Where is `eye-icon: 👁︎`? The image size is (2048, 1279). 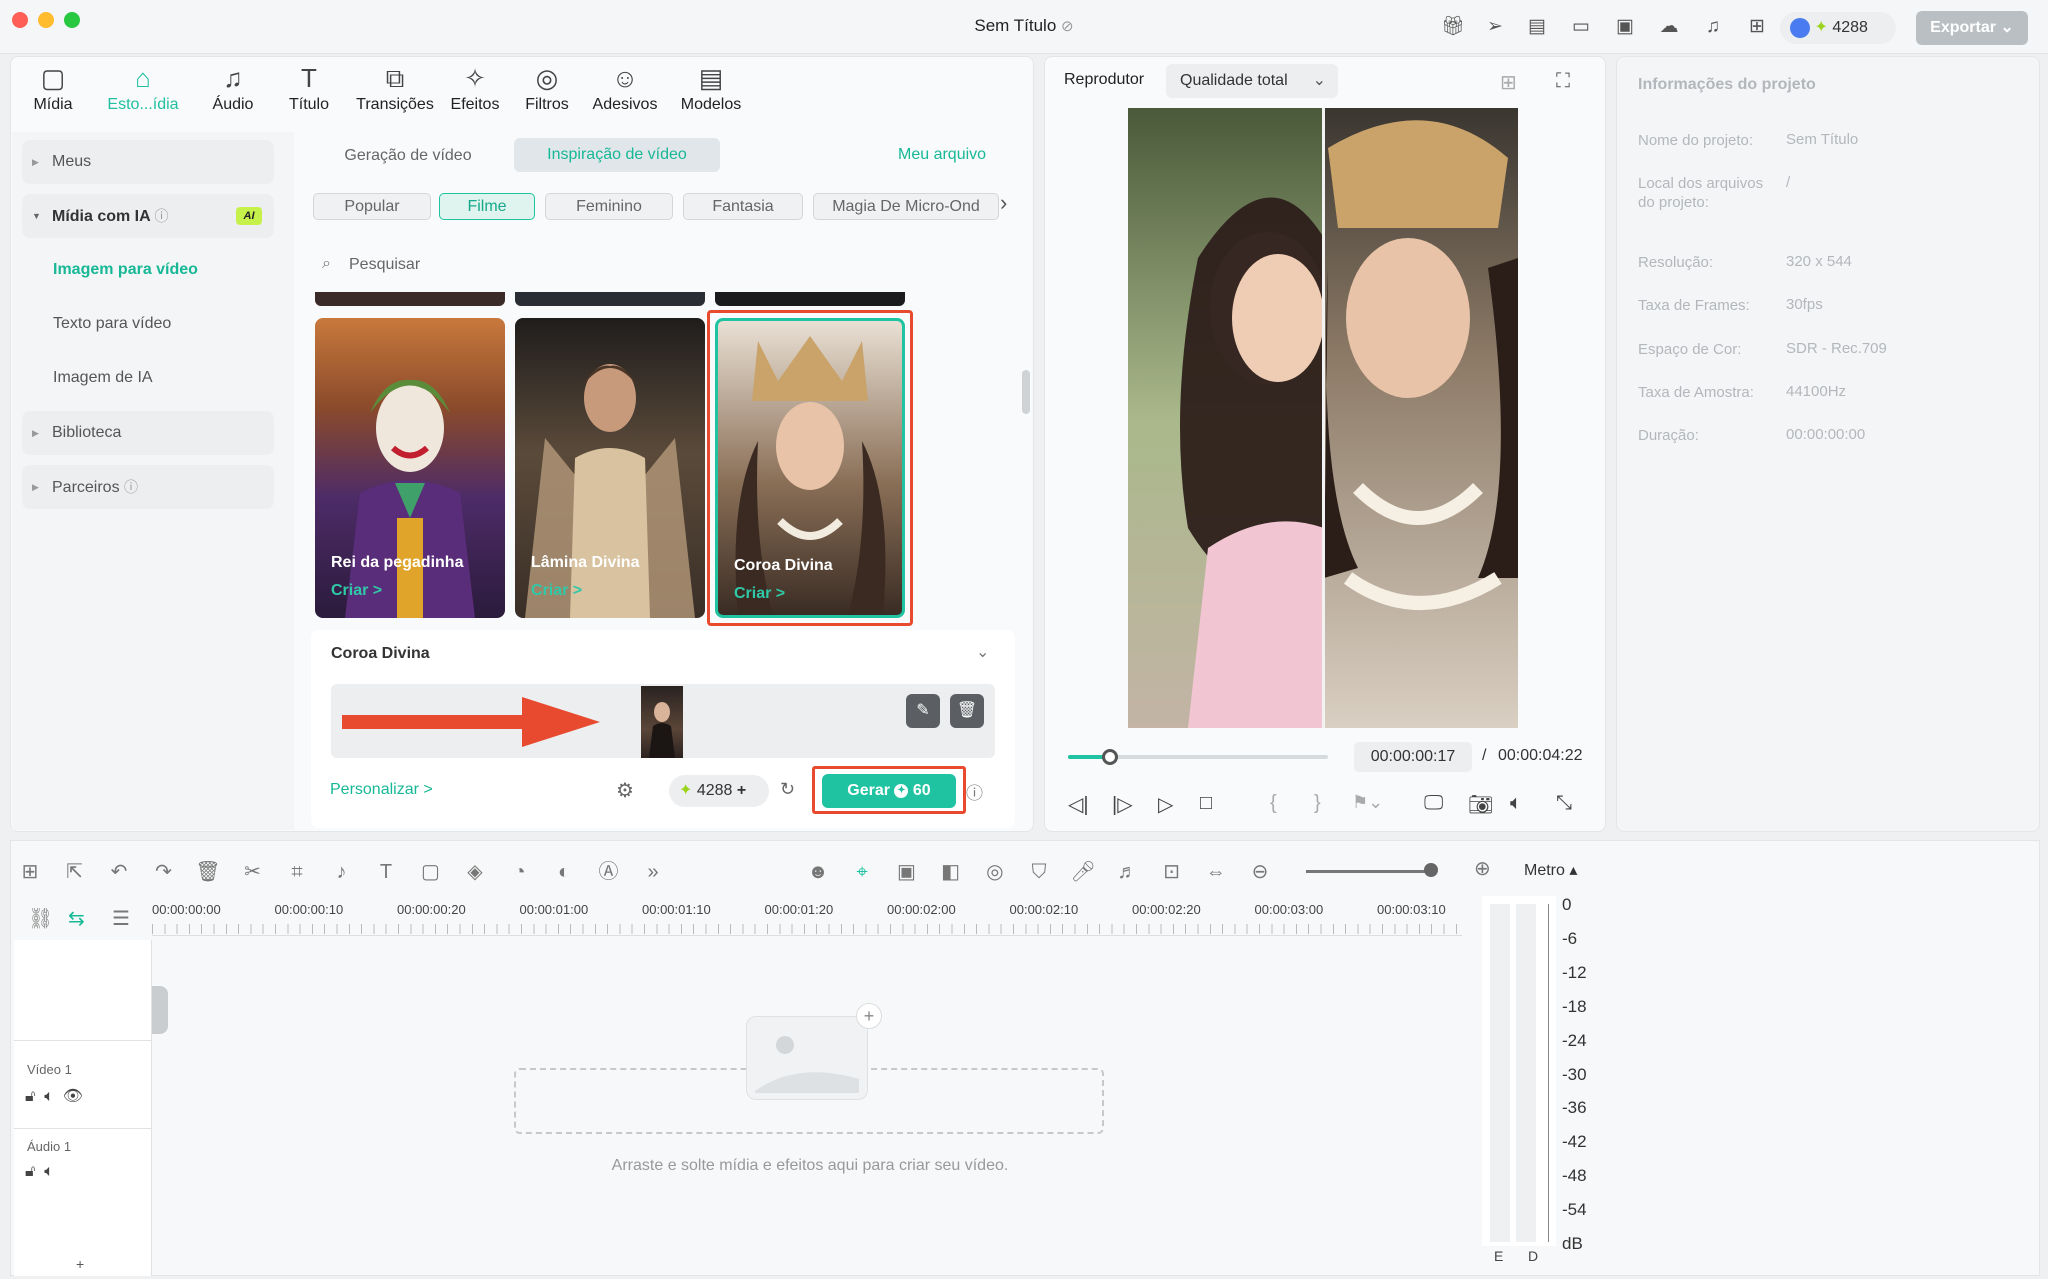 eye-icon: 👁︎ is located at coordinates (73, 1096).